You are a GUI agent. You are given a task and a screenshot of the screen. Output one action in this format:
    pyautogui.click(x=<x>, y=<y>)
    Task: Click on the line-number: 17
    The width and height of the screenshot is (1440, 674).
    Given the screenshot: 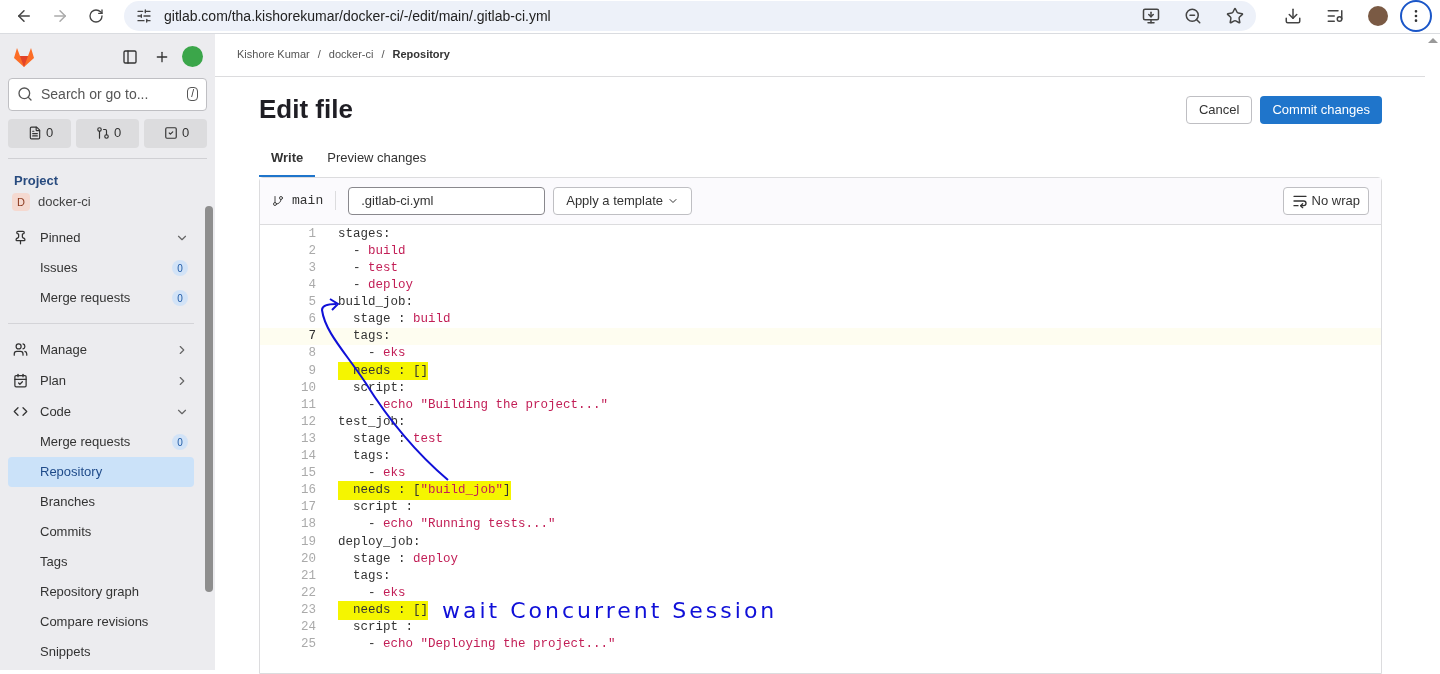 What is the action you would take?
    pyautogui.click(x=308, y=508)
    